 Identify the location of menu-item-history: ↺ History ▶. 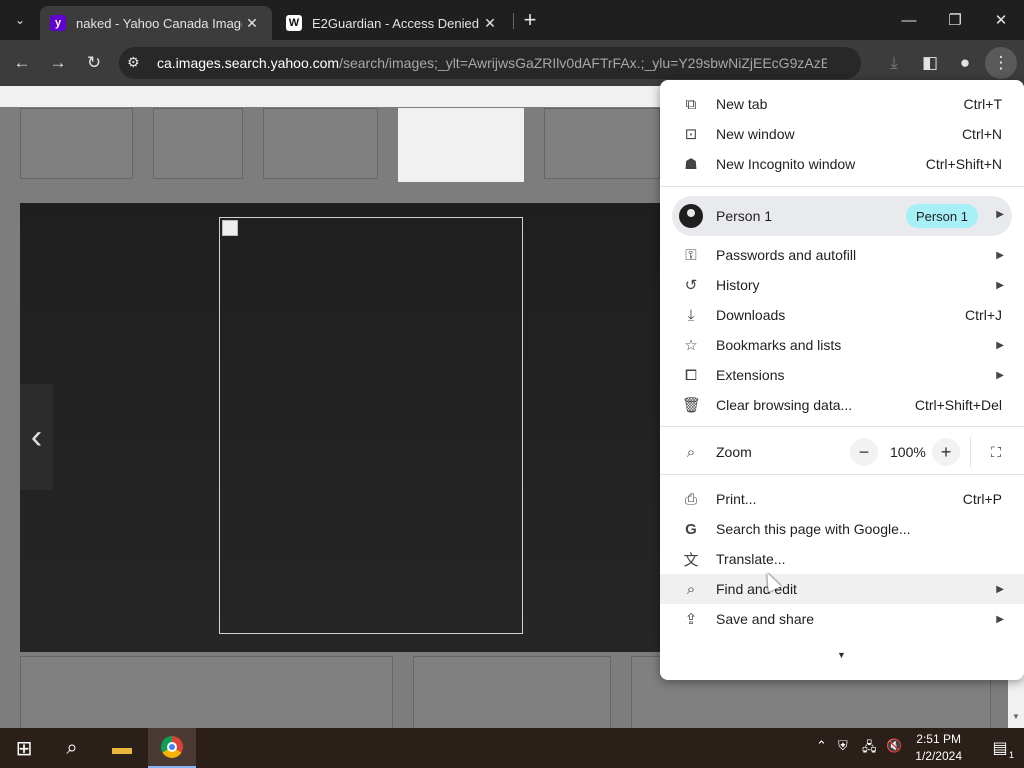
(842, 285).